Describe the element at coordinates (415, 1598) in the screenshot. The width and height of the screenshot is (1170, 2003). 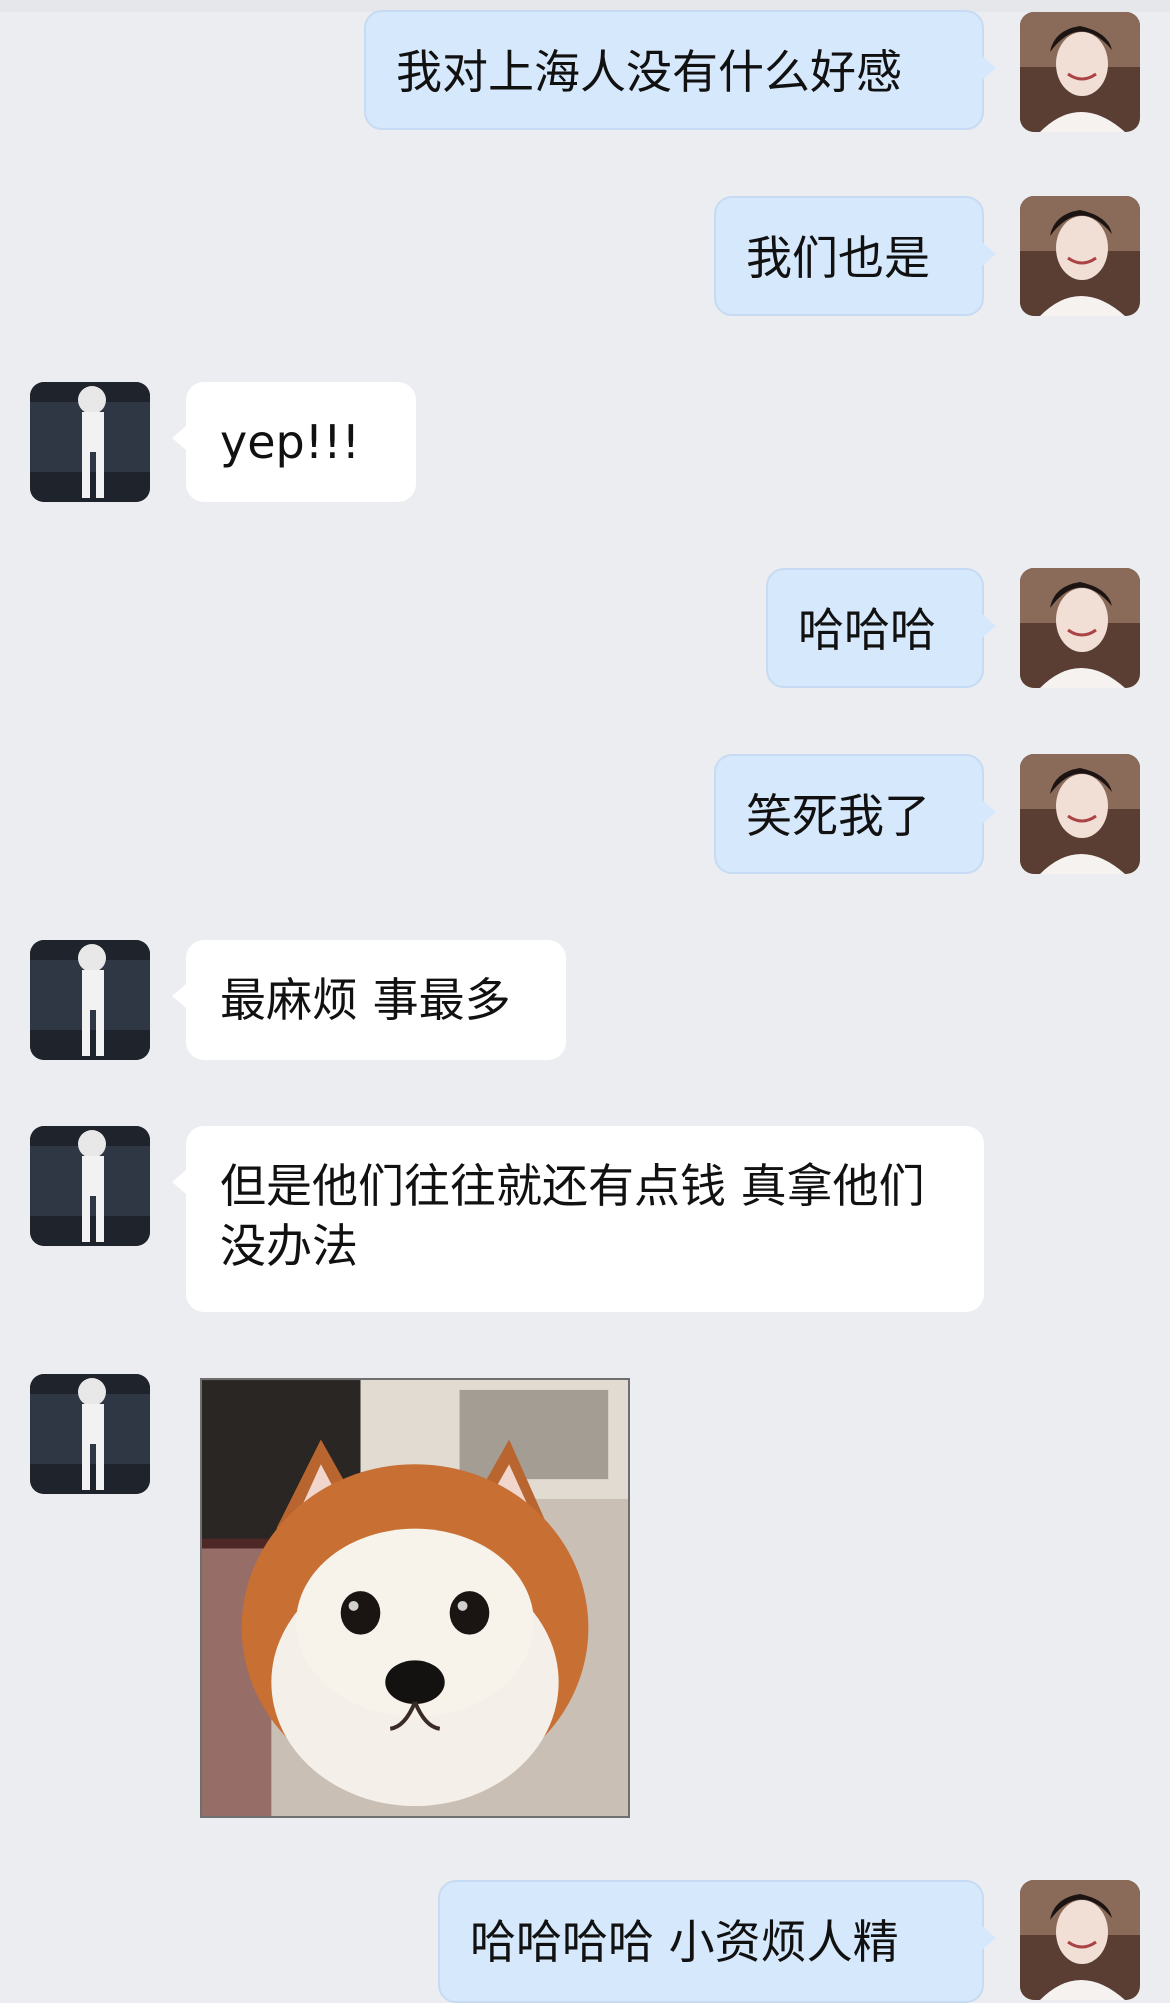
I see `shiba-inu-dog-photo` at that location.